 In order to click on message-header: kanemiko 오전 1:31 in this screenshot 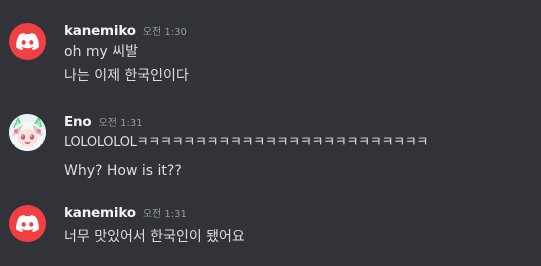, I will do `click(125, 213)`.